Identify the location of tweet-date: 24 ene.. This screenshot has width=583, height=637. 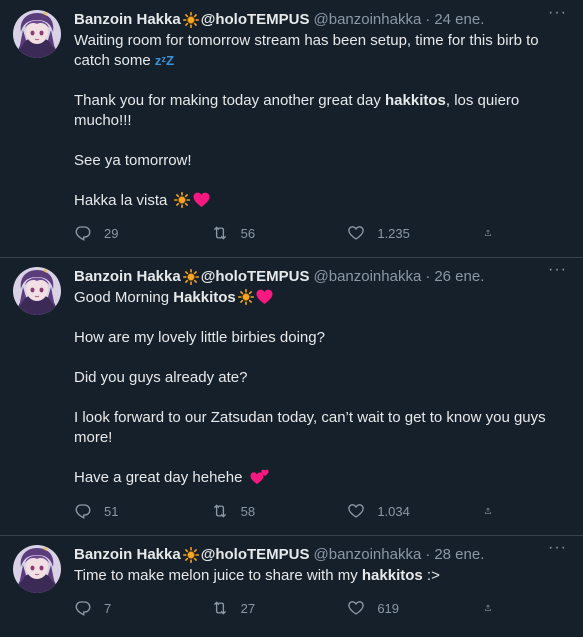
(459, 20).